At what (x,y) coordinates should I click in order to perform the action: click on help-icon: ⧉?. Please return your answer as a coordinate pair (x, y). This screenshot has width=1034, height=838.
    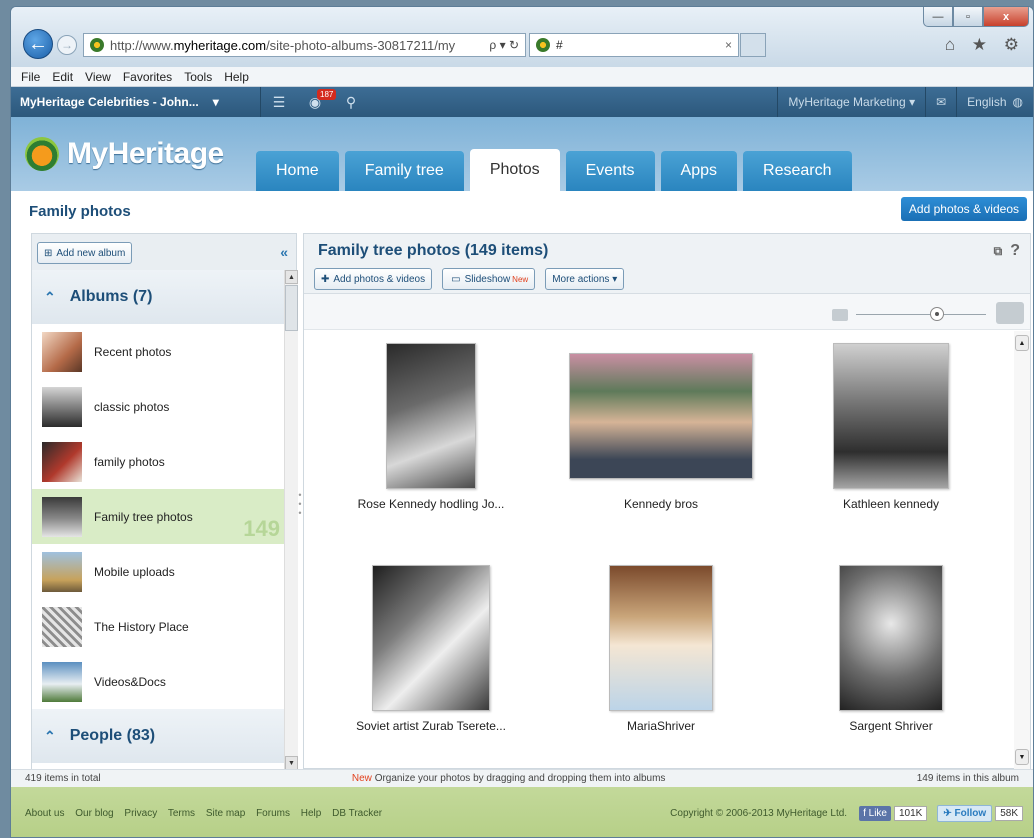
    Looking at the image, I should click on (1007, 251).